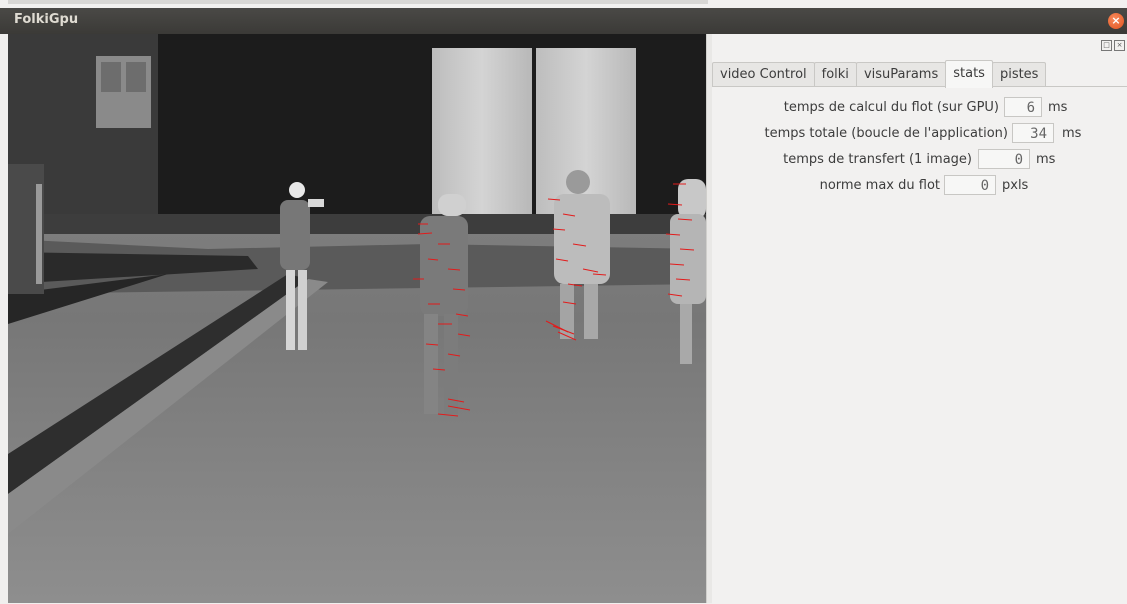 This screenshot has height=604, width=1127. Describe the element at coordinates (879, 185) in the screenshot. I see `stat-label: norme max du flot` at that location.